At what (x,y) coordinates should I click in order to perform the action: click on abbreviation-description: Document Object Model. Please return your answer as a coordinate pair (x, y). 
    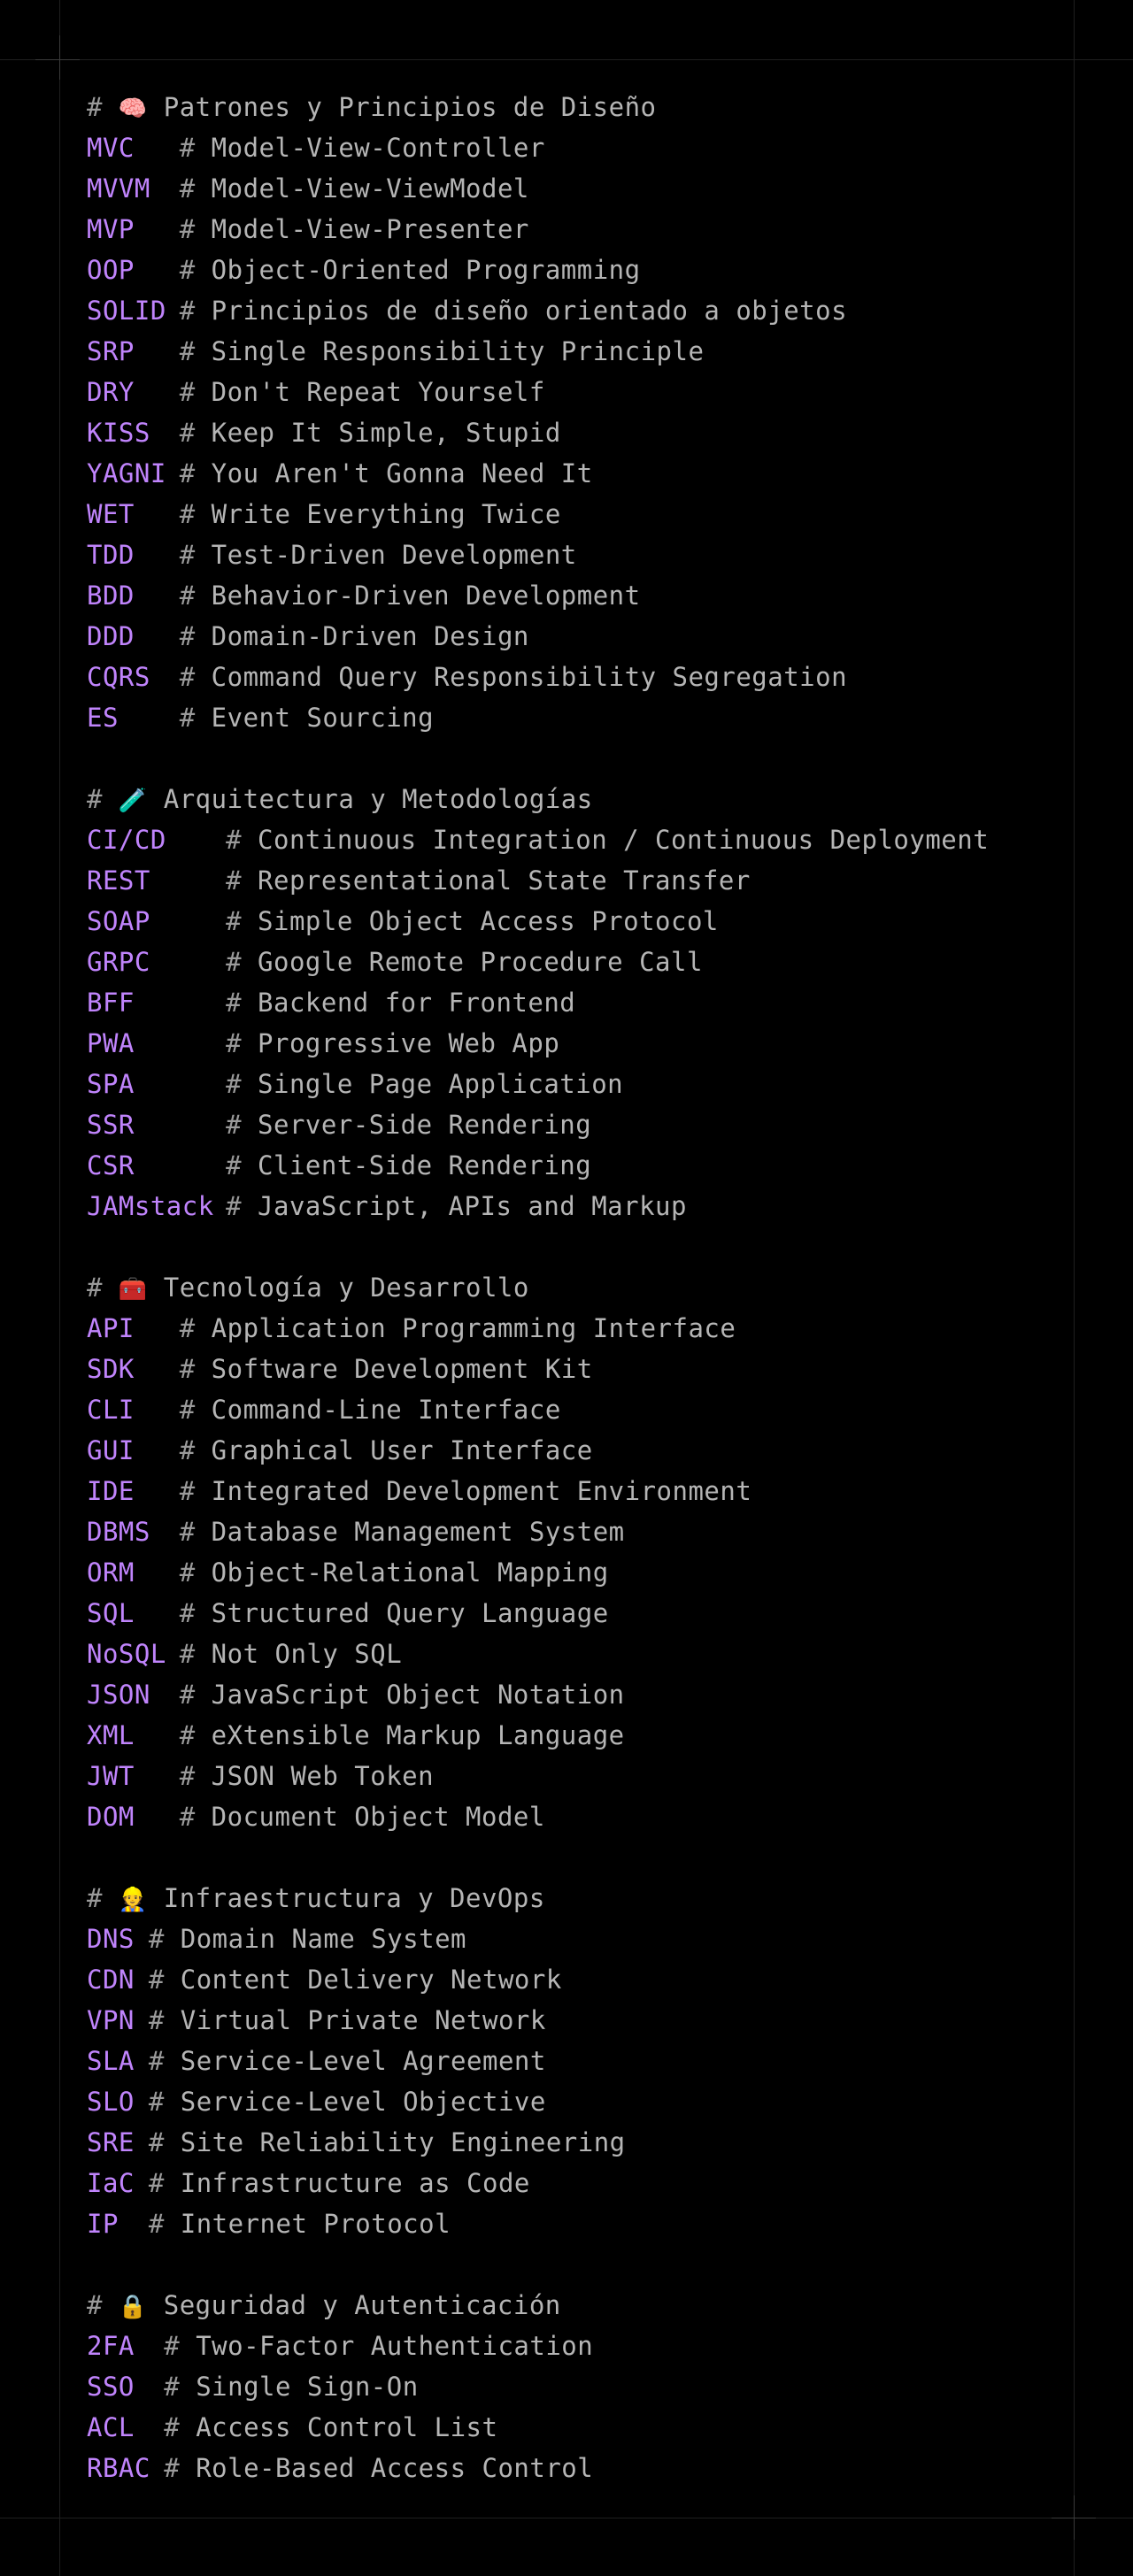
    Looking at the image, I should click on (378, 1817).